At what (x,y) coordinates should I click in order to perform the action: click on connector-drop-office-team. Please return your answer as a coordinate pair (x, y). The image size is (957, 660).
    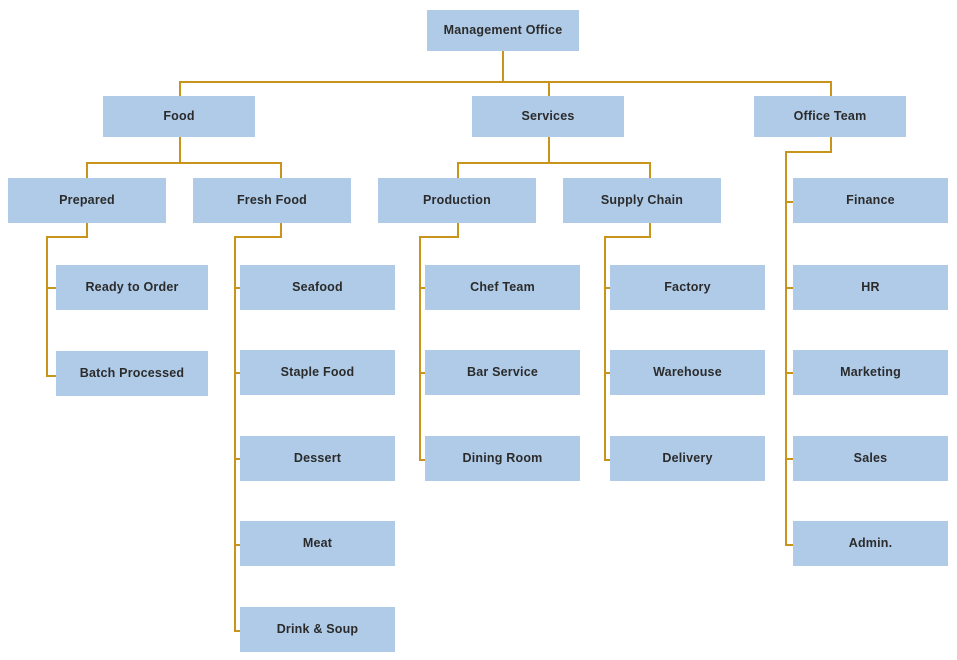
    Looking at the image, I should click on (831, 88).